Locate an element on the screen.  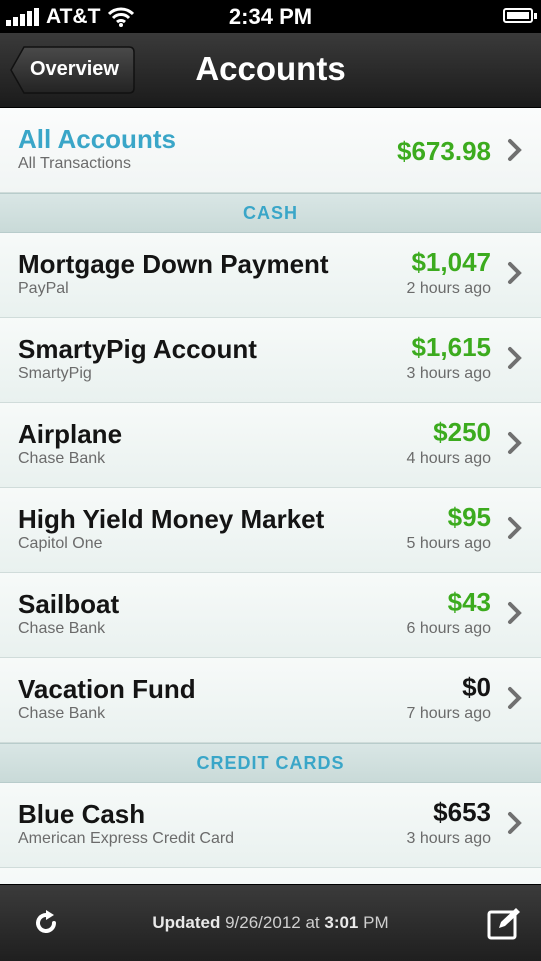
account-updated: 4 hours ago is located at coordinates (448, 458).